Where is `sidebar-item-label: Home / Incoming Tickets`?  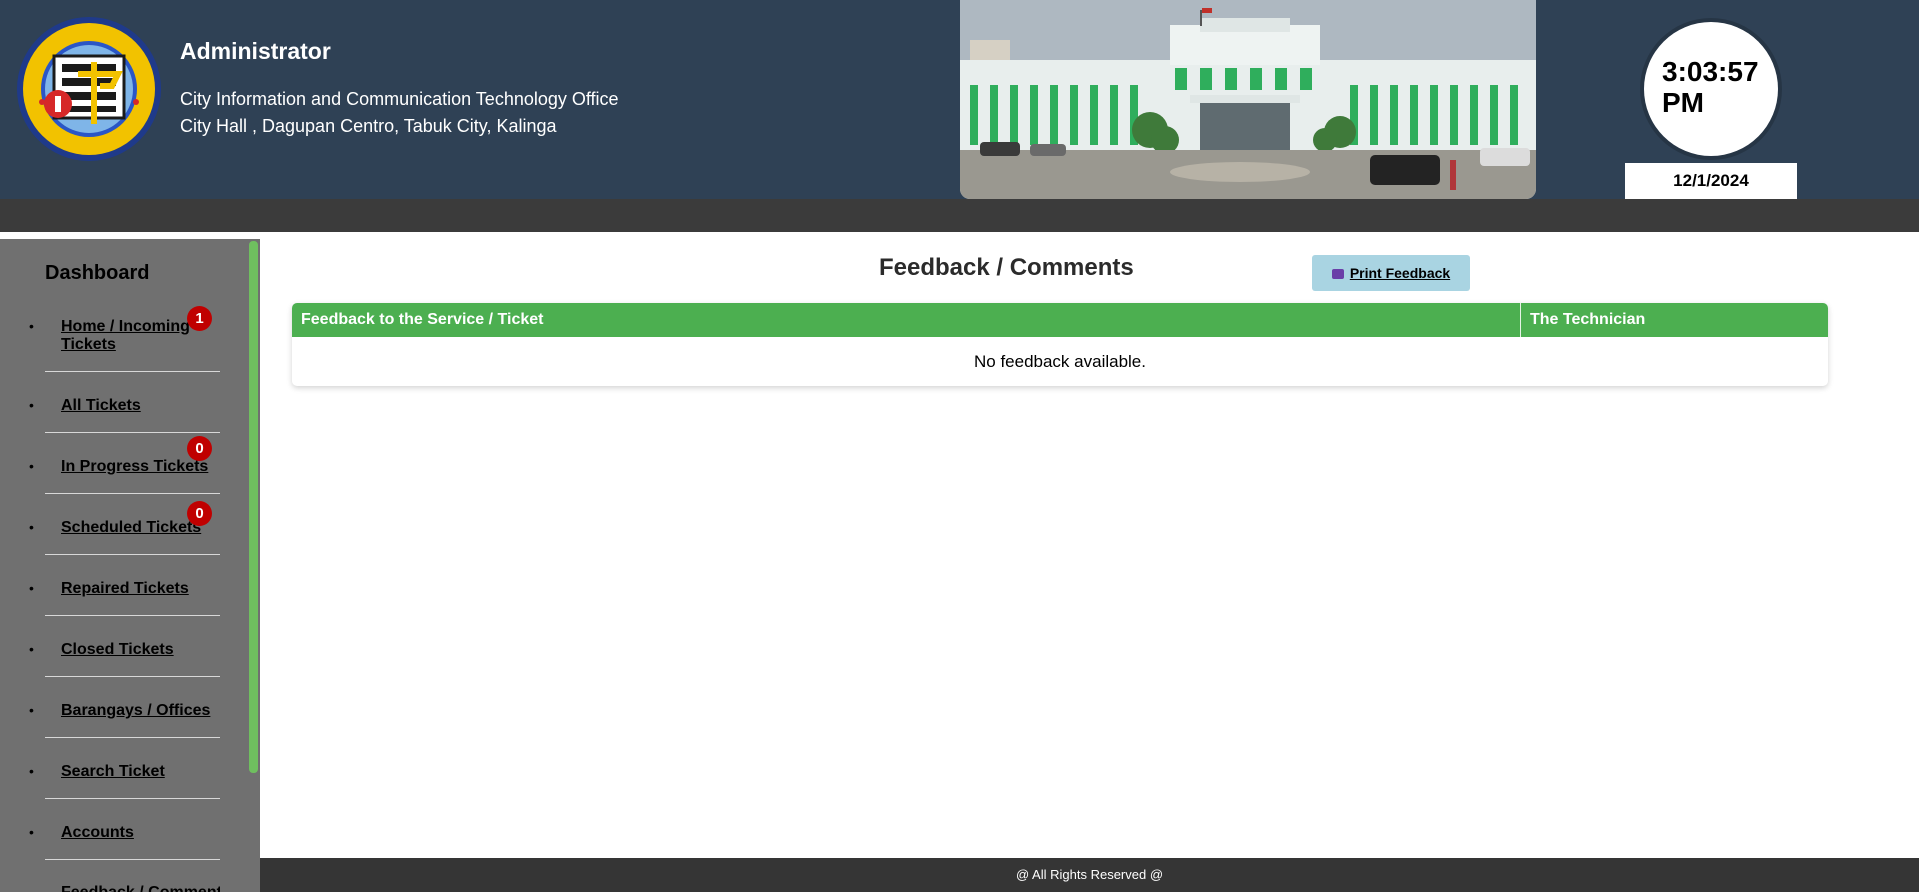
sidebar-item-label: Home / Incoming Tickets is located at coordinates (133, 336).